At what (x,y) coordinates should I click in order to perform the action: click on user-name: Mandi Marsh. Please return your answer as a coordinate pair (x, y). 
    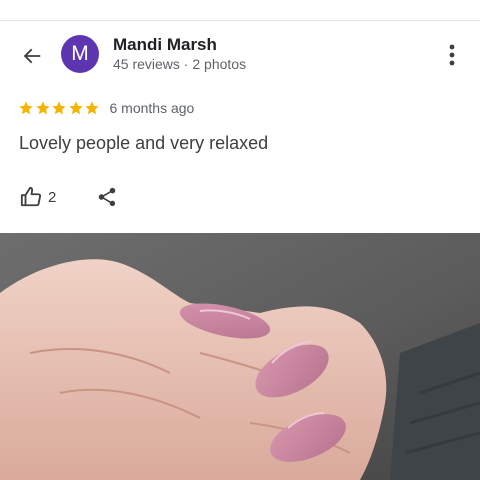
    Looking at the image, I should click on (165, 45).